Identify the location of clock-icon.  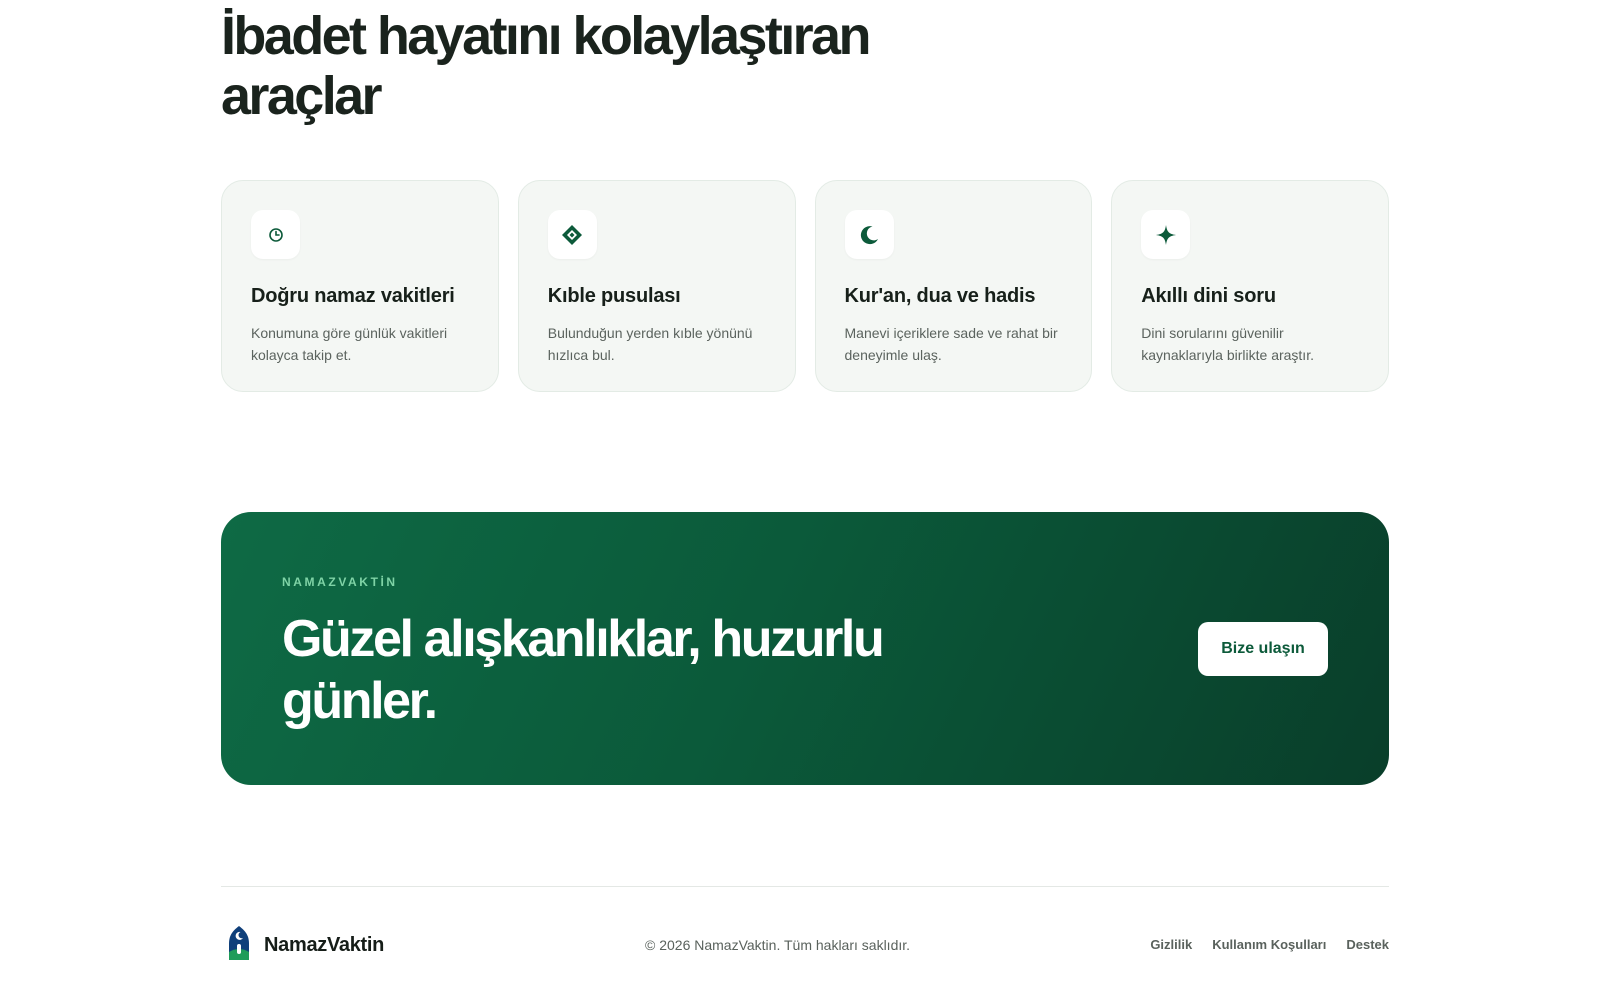
(275, 234).